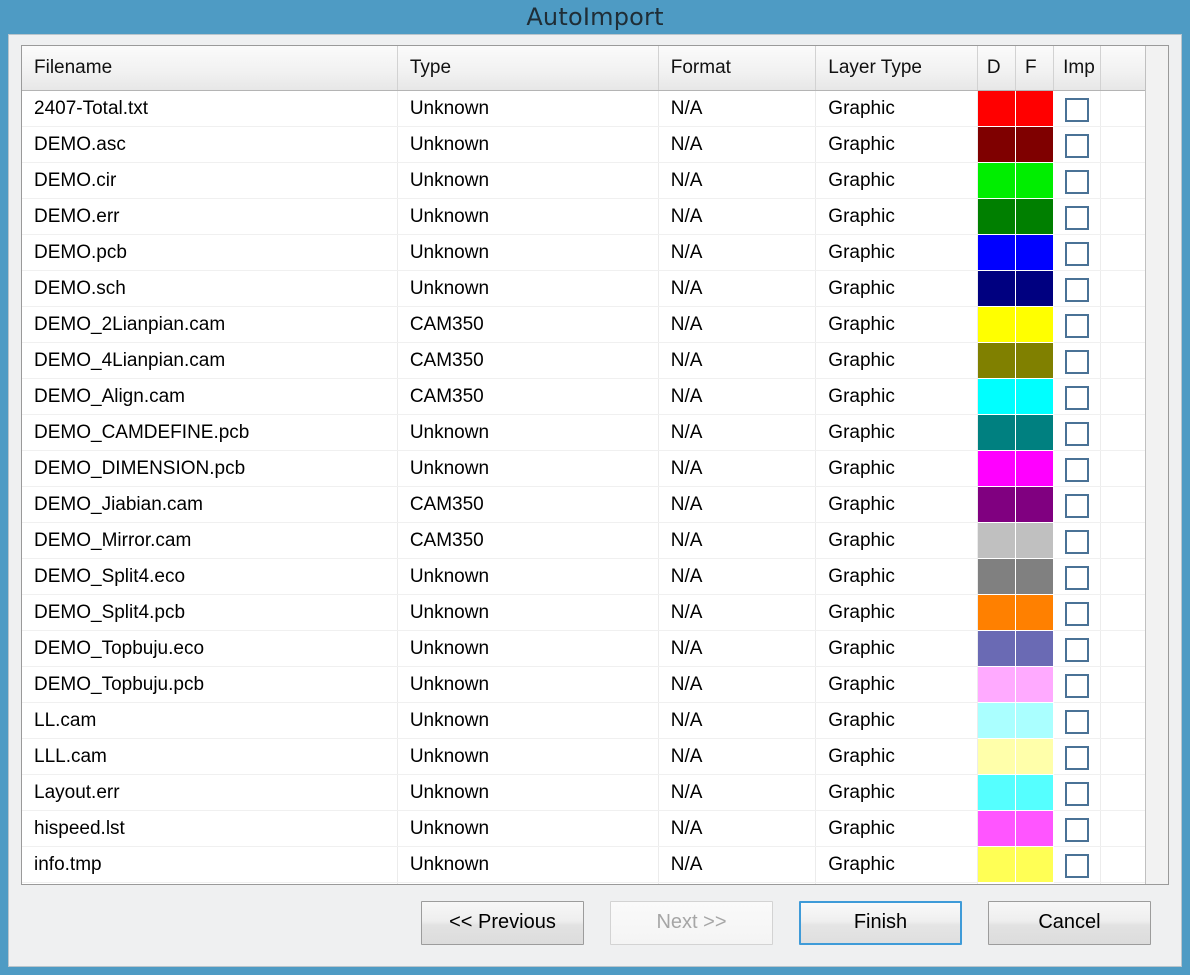 The image size is (1190, 975). Describe the element at coordinates (583, 216) in the screenshot. I see `table-row: DEMO.err Unknown N/A Graphic` at that location.